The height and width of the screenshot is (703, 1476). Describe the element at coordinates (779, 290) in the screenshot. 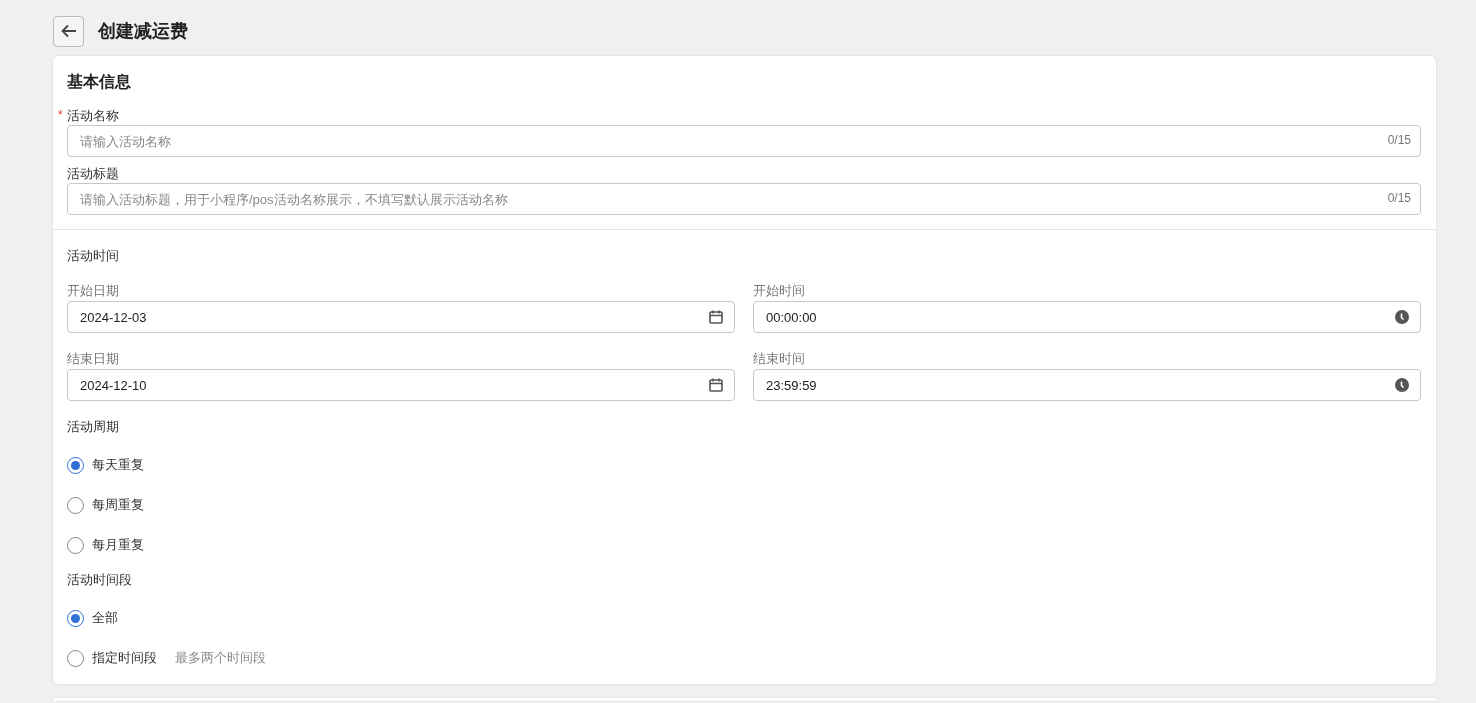

I see `field-label: 开始时间` at that location.